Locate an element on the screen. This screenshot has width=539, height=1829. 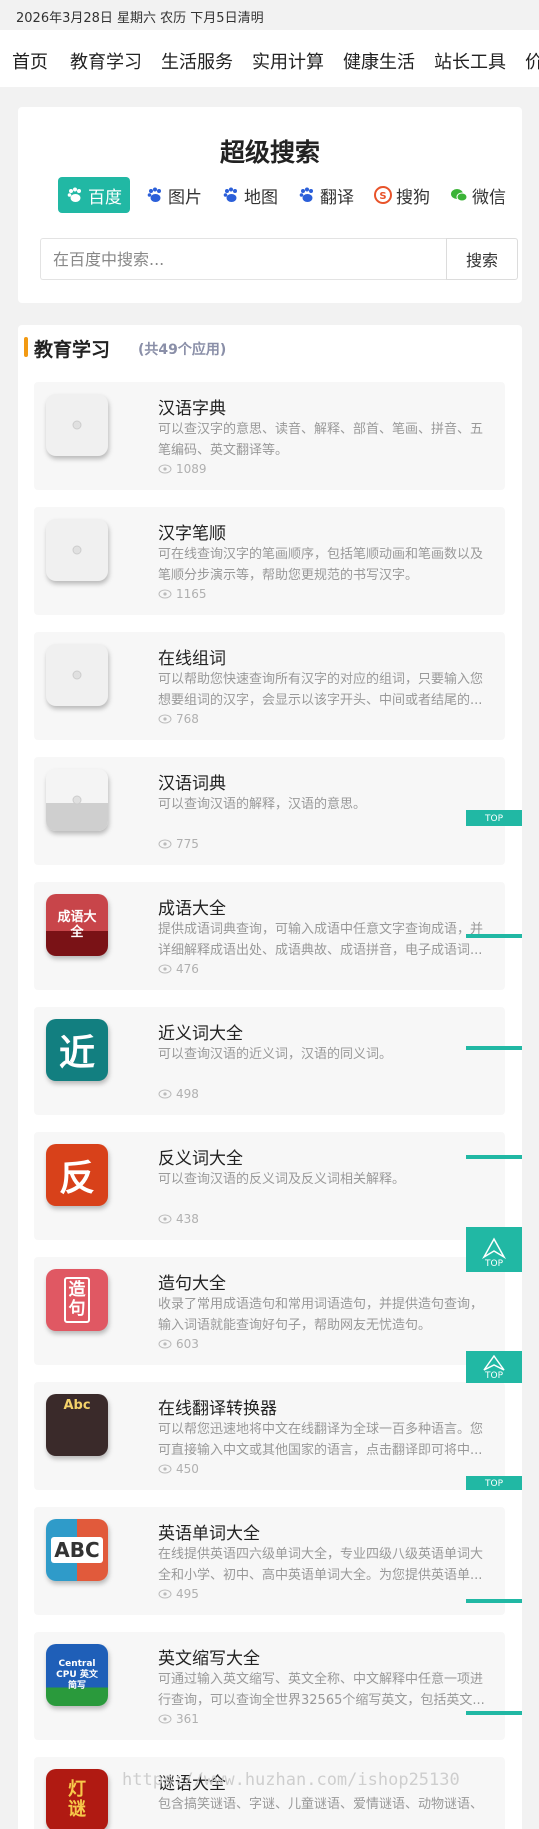
synonym-icon: 近 is located at coordinates (77, 1050).